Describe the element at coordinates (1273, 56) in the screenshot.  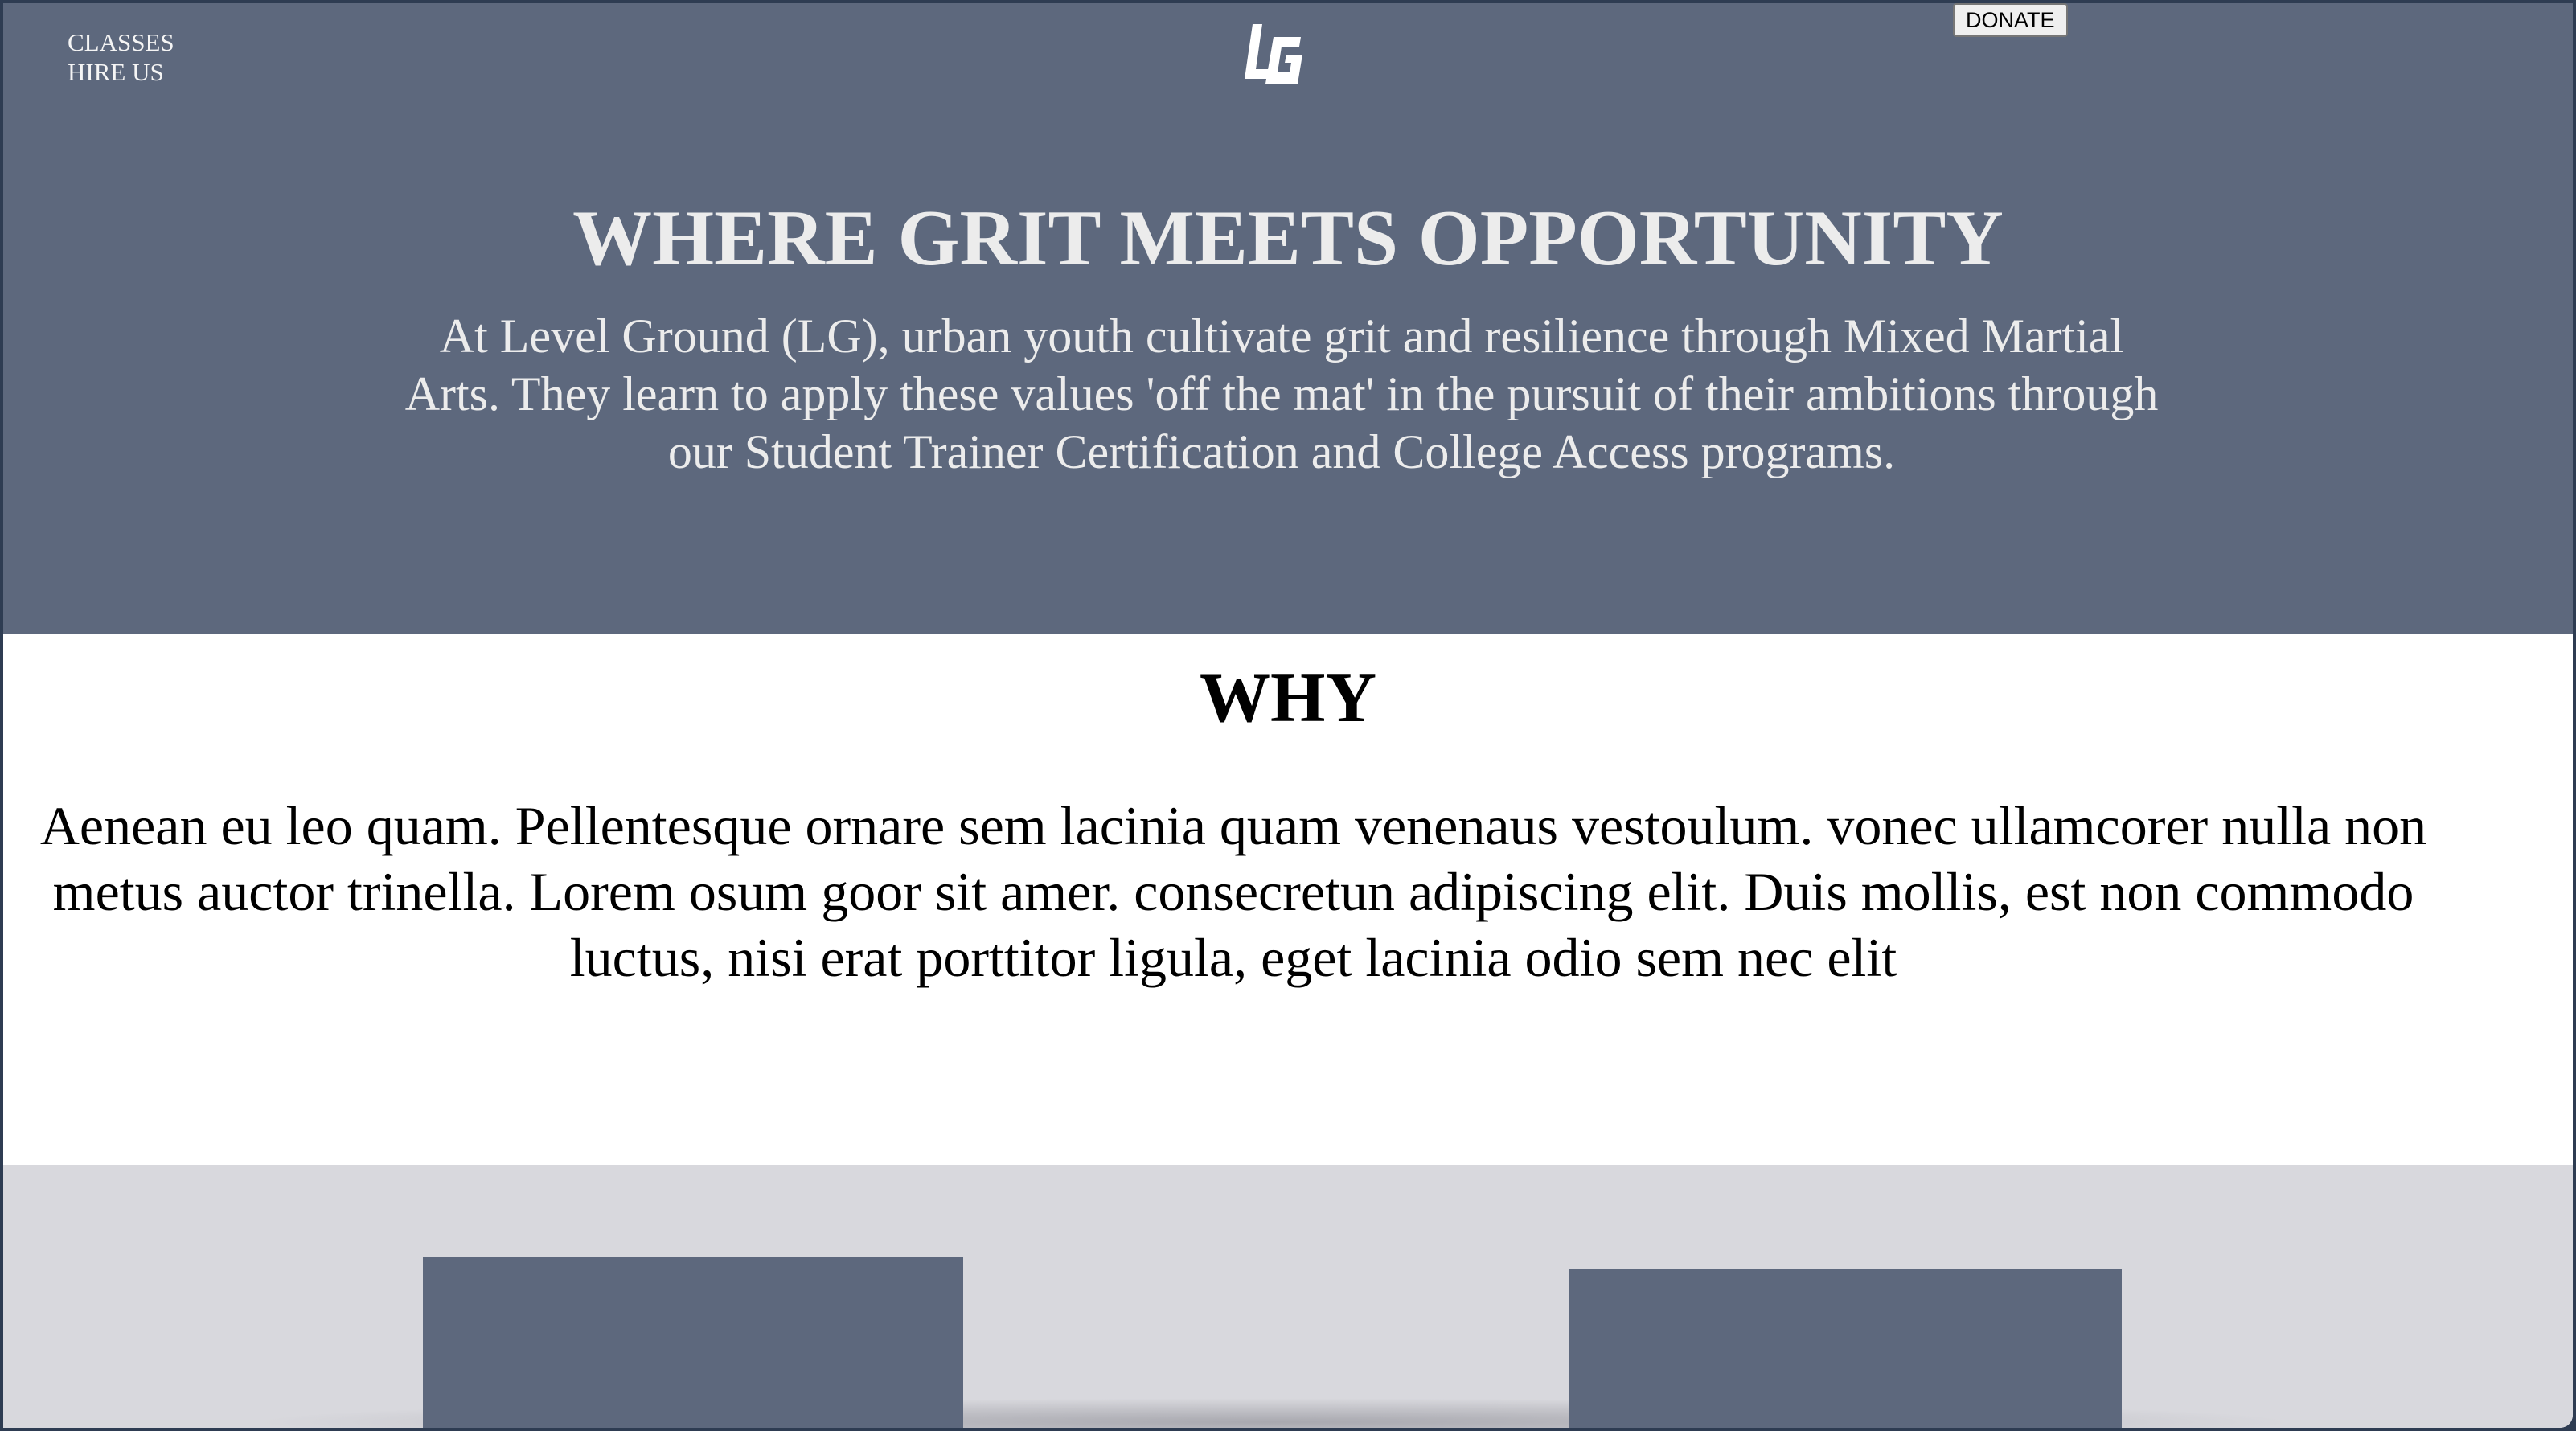
I see `lg-logo` at that location.